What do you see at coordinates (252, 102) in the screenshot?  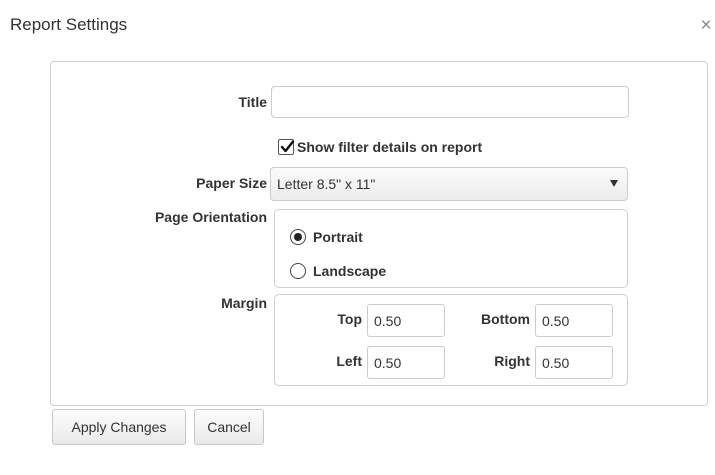 I see `title-label: Title` at bounding box center [252, 102].